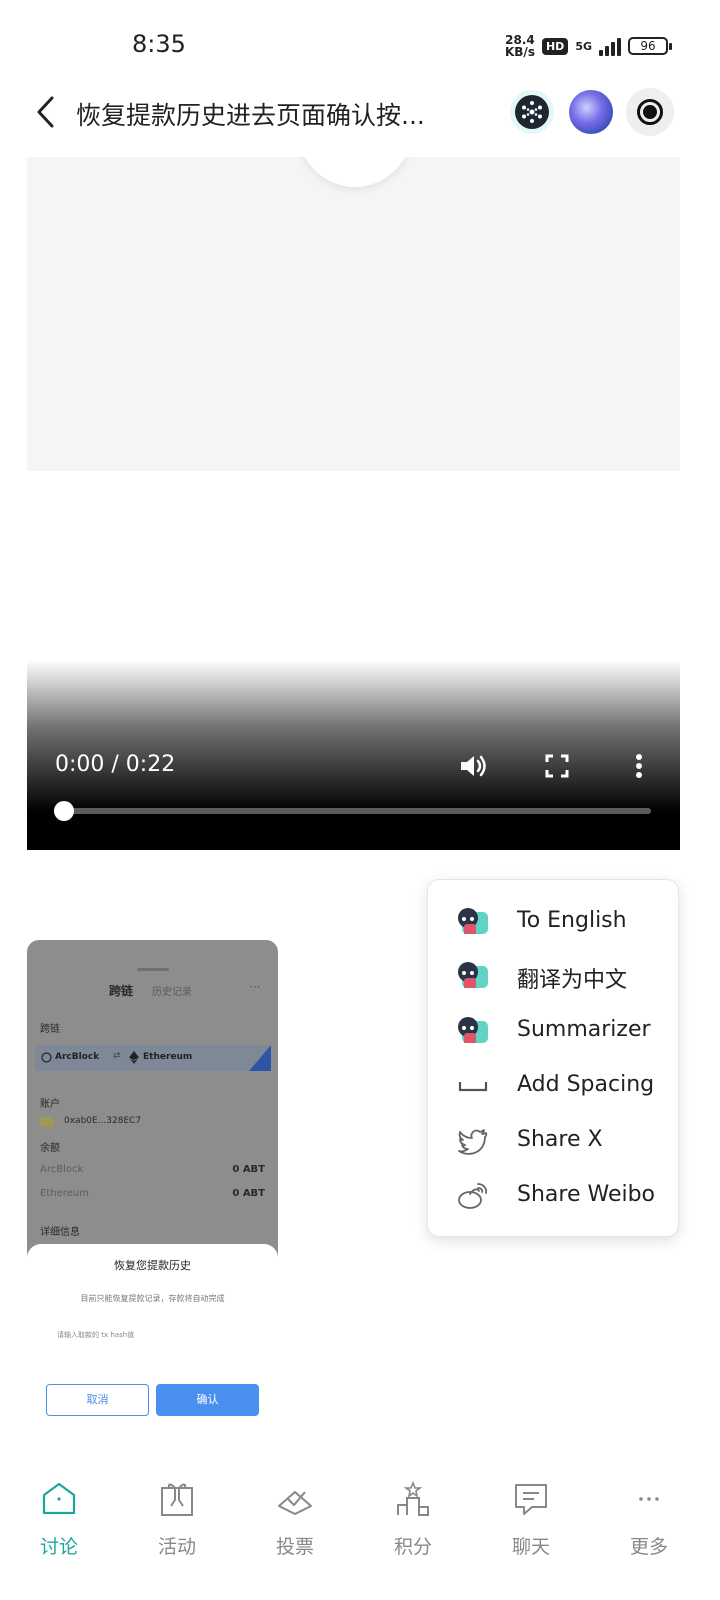 This screenshot has height=1600, width=720. What do you see at coordinates (639, 766) in the screenshot?
I see `more-vertical-icon` at bounding box center [639, 766].